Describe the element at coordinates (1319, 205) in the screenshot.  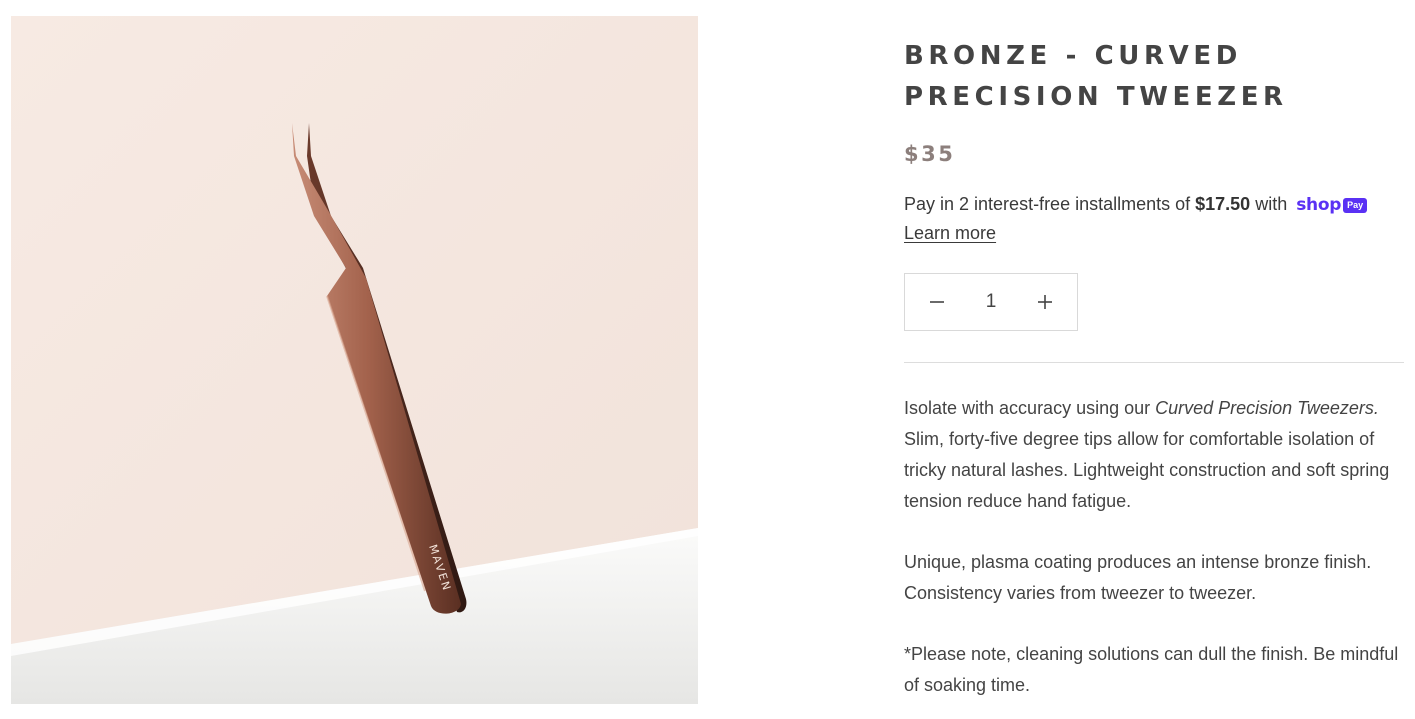
I see `shop-pay-logo-shop: shop` at that location.